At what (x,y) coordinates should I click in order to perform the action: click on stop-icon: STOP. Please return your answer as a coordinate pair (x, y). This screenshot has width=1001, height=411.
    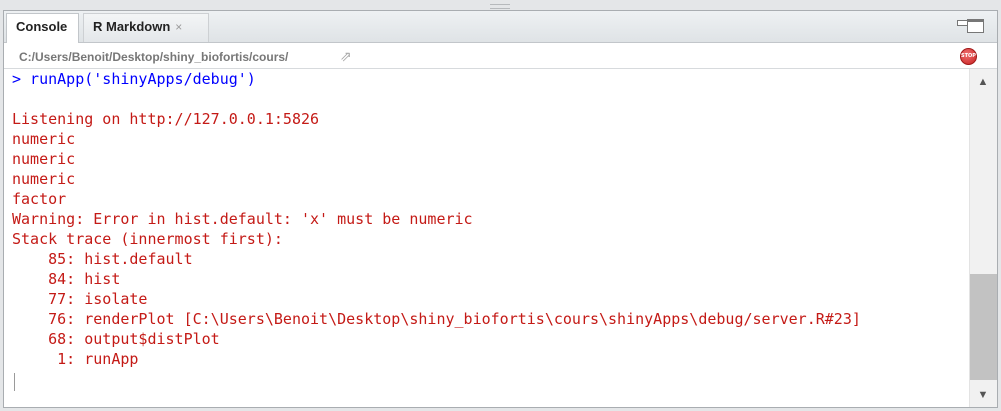
    Looking at the image, I should click on (968, 56).